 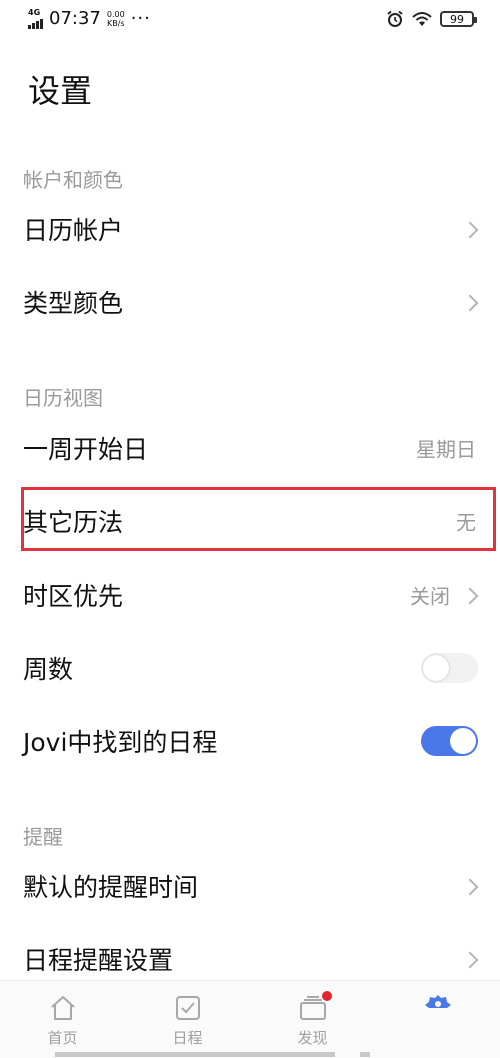 What do you see at coordinates (258, 519) in the screenshot?
I see `highlight-box` at bounding box center [258, 519].